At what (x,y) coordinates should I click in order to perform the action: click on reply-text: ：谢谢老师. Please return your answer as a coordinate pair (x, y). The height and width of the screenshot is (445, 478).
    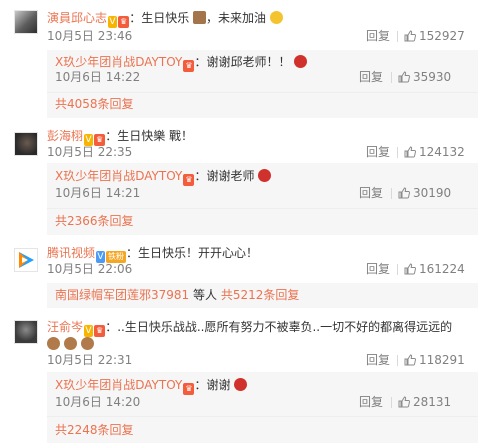
    Looking at the image, I should click on (224, 176).